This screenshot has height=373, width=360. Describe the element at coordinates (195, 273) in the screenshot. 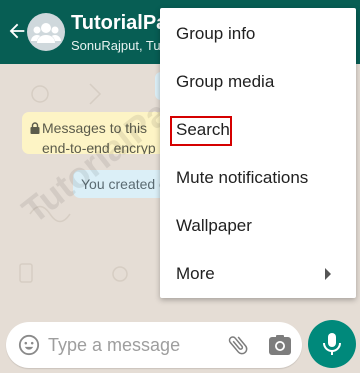

I see `menu-item-more-label: More` at that location.